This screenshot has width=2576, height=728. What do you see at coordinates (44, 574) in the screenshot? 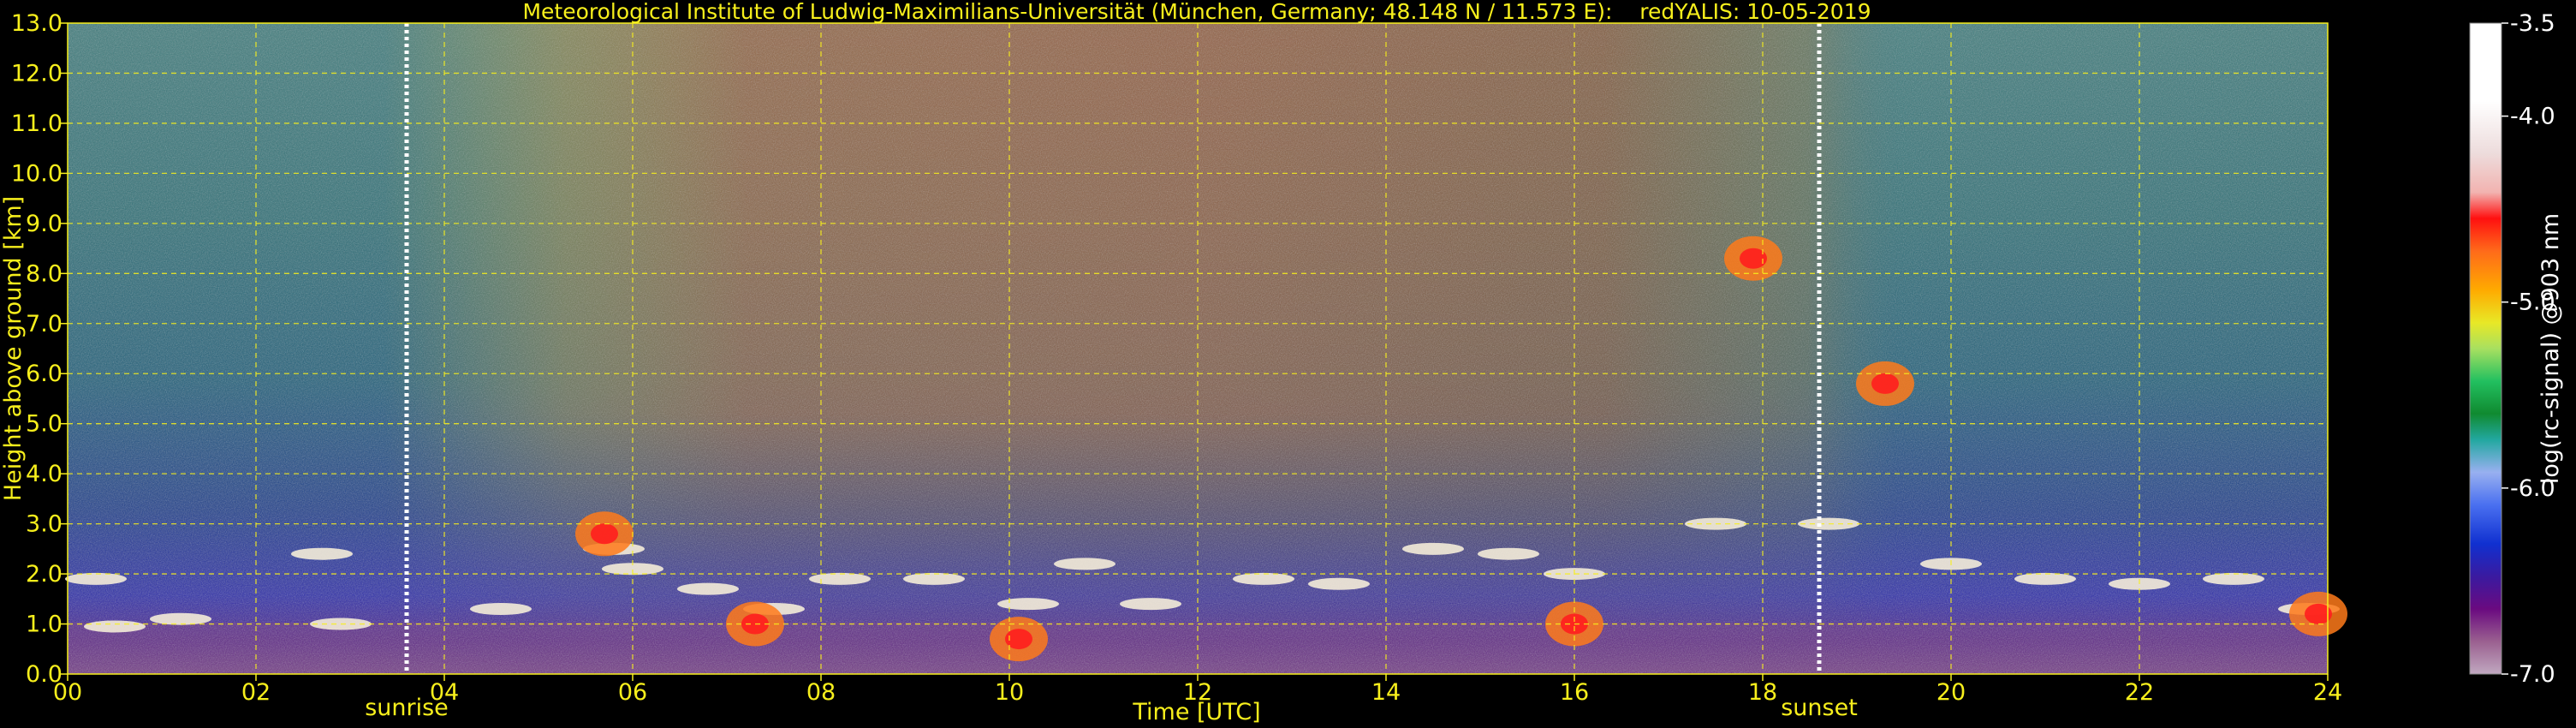
I see `y-tick-label: 2.0` at bounding box center [44, 574].